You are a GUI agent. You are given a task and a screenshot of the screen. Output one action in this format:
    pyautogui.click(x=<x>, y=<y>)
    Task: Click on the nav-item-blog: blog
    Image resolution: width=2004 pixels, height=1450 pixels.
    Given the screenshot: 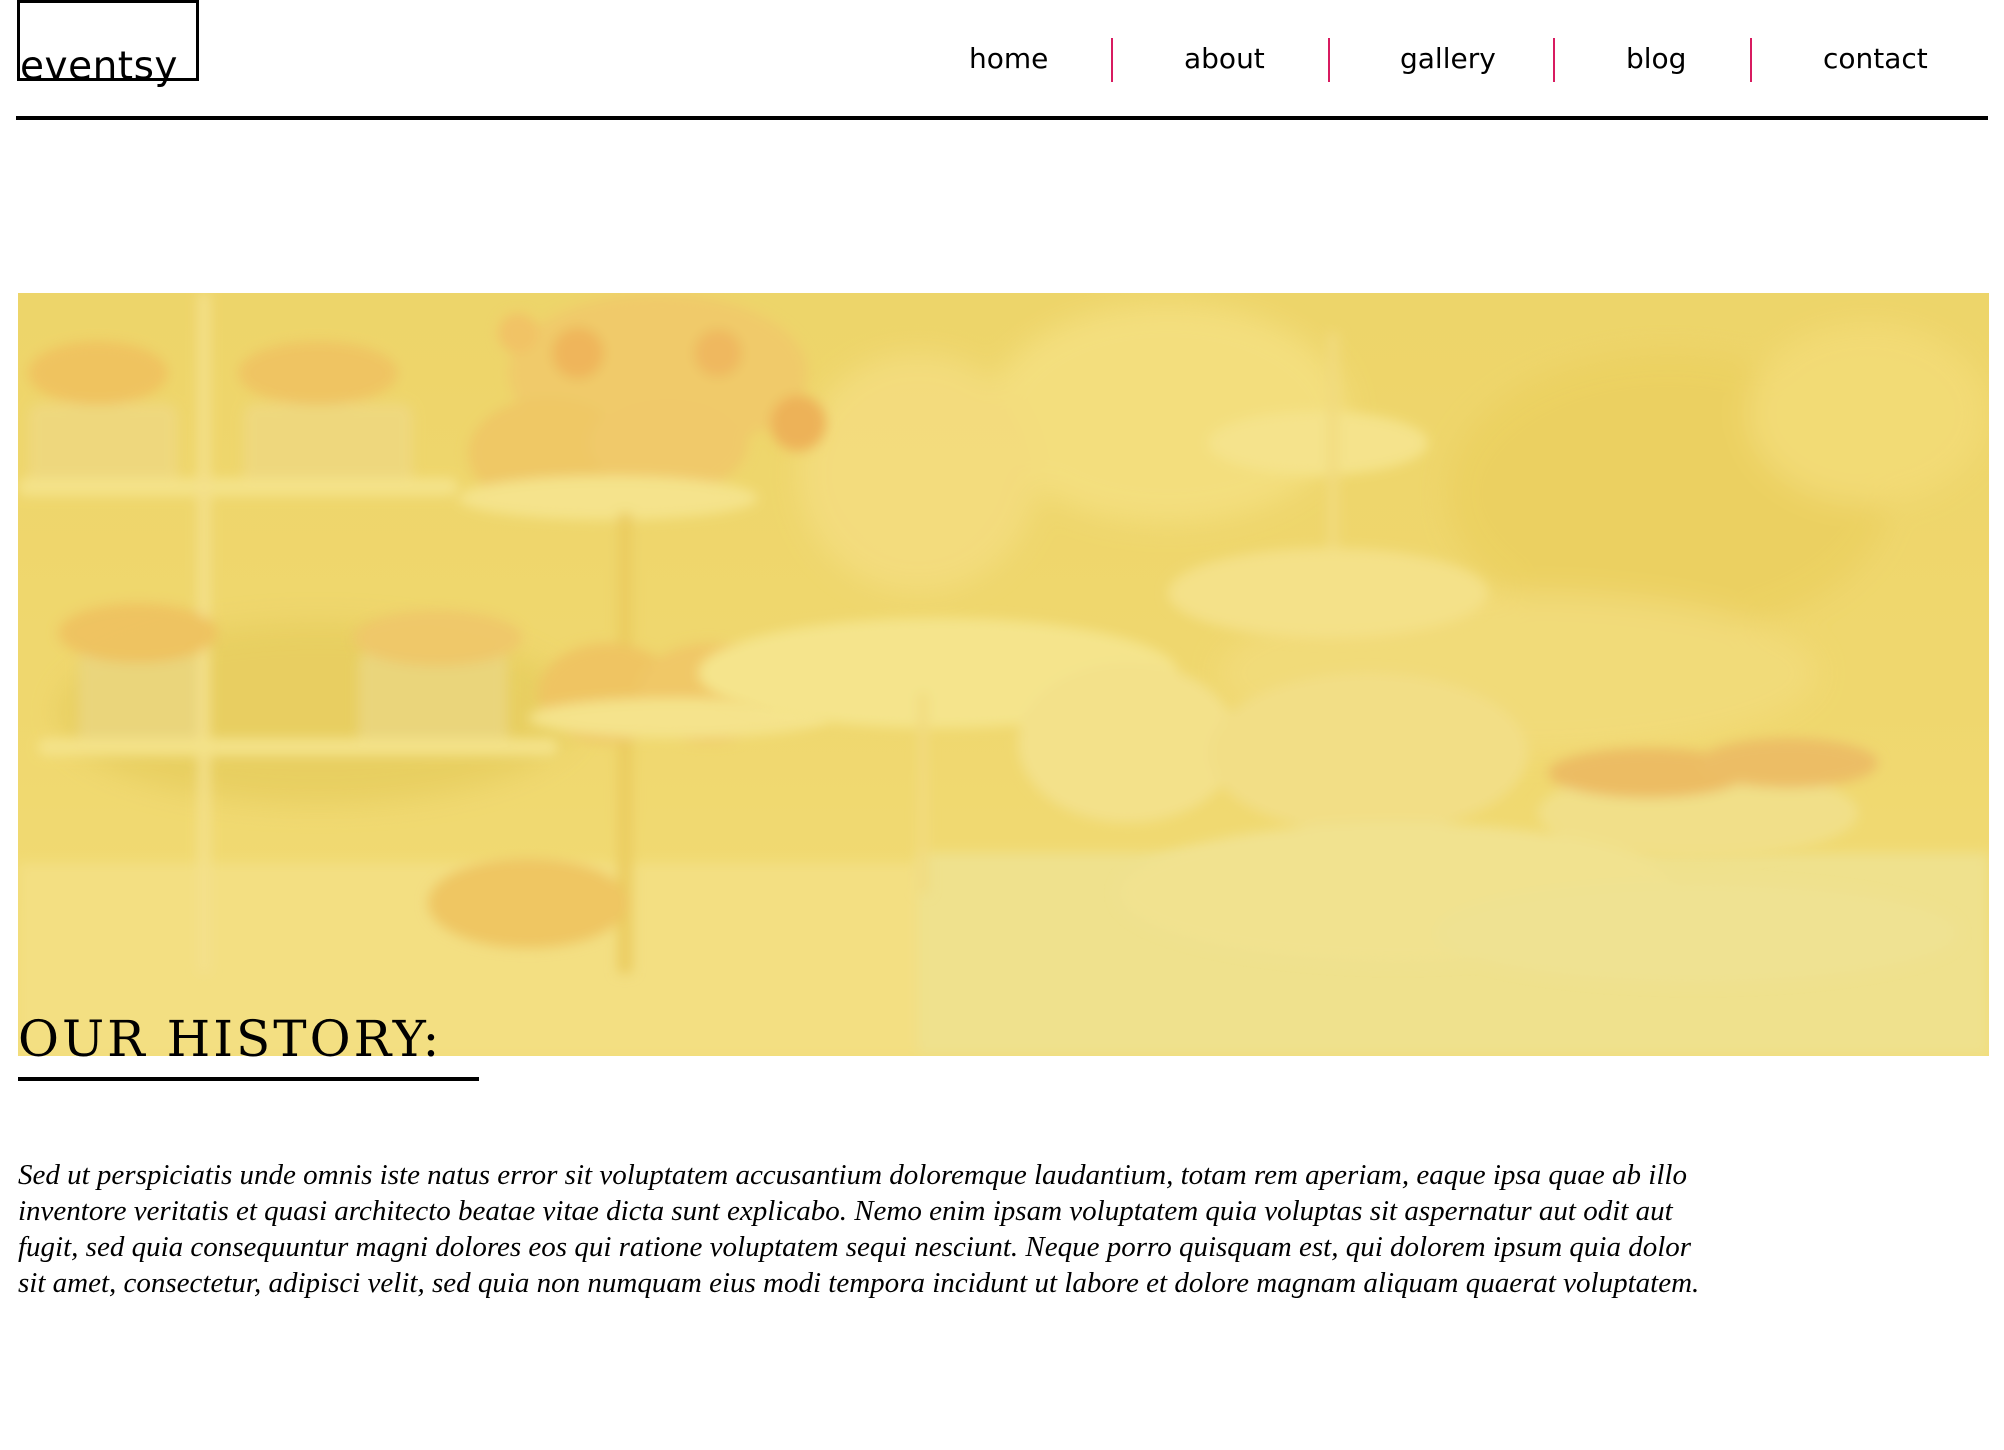 What is the action you would take?
    pyautogui.click(x=1656, y=59)
    